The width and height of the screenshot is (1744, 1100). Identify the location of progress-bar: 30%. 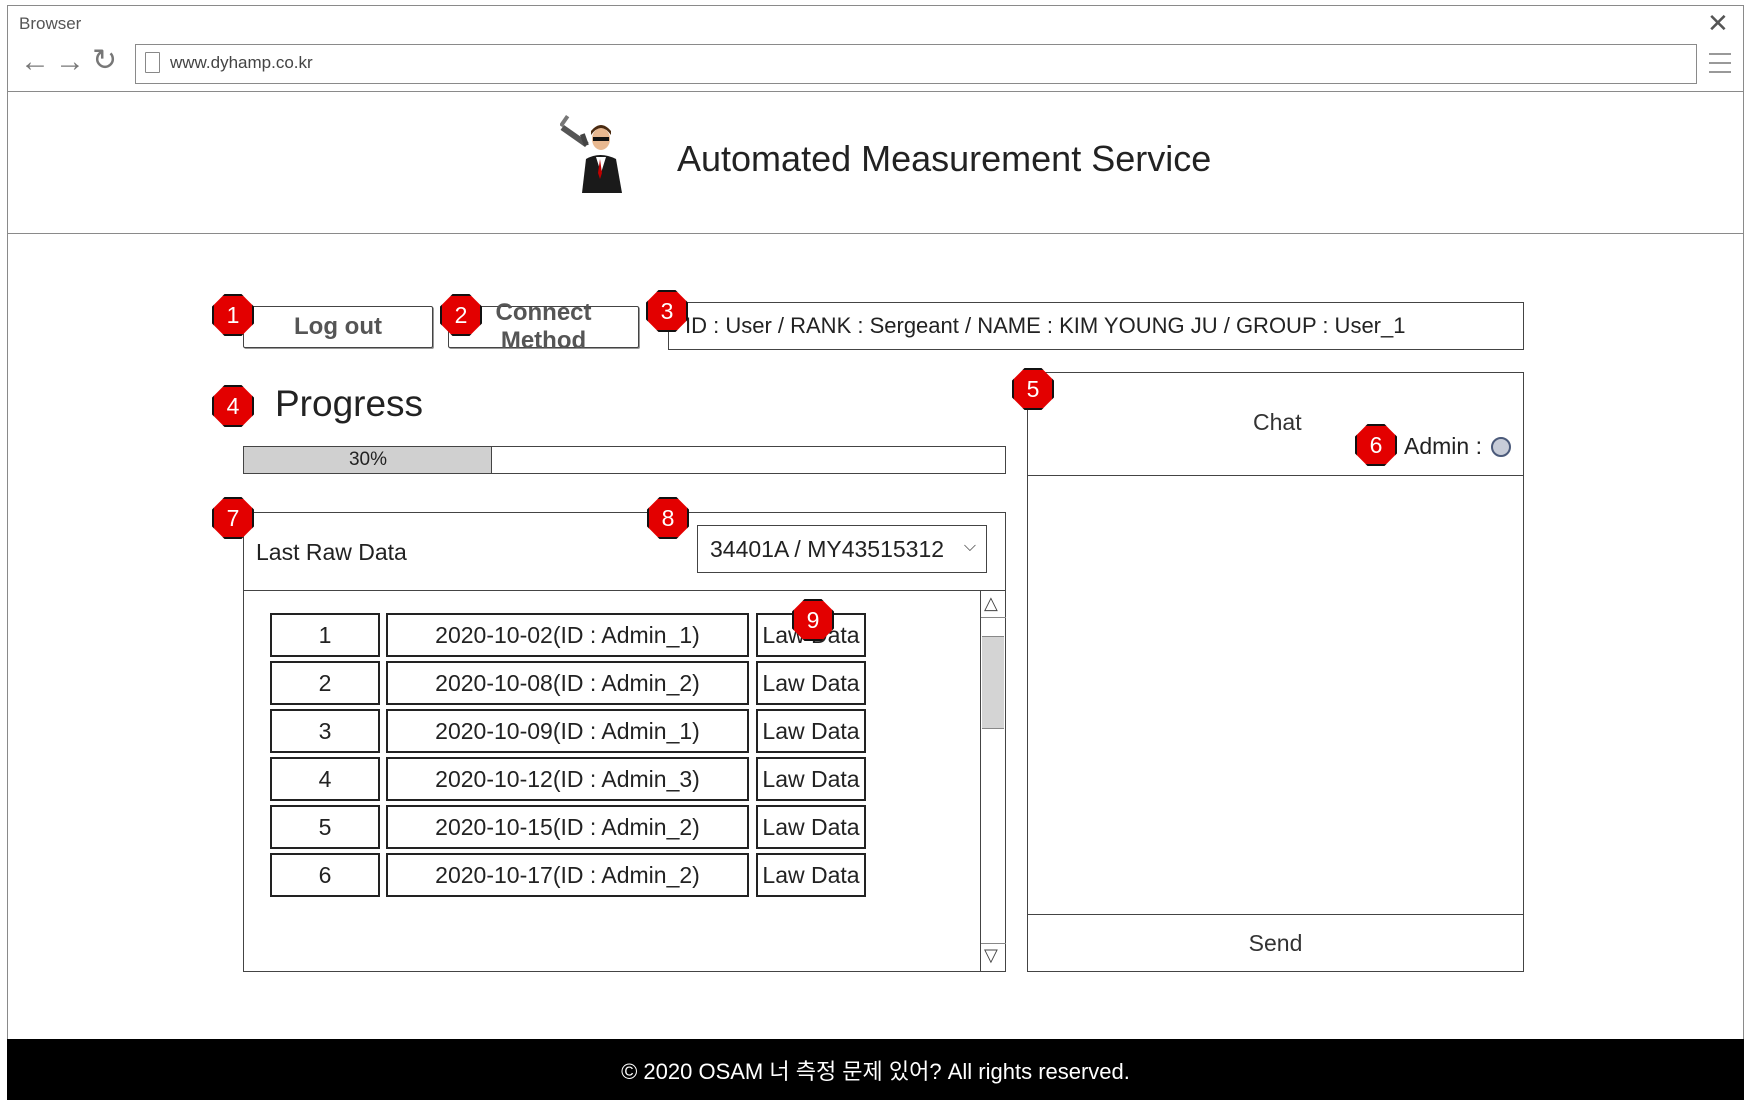
(624, 460).